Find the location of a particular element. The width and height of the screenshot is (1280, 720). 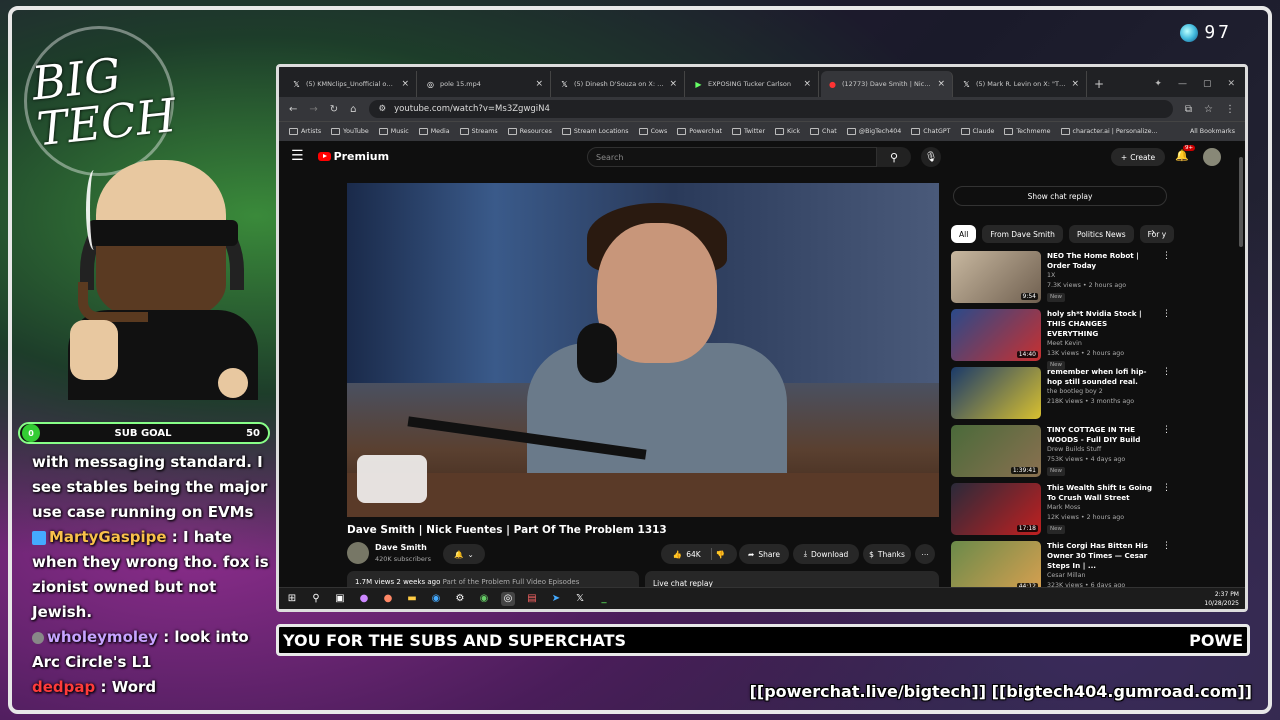

download-button: ⤓ Download is located at coordinates (826, 554).